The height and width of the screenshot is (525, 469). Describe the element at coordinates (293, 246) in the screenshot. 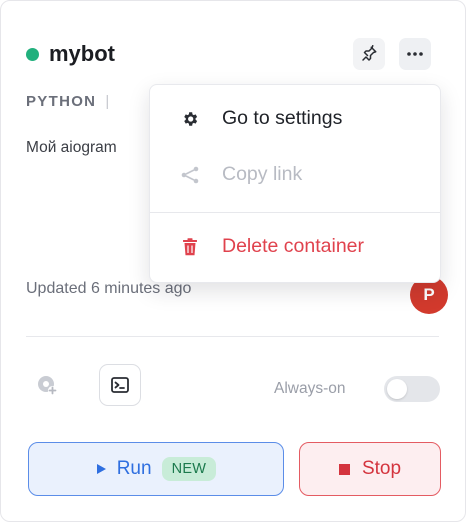

I see `menu-item-label: Delete container` at that location.